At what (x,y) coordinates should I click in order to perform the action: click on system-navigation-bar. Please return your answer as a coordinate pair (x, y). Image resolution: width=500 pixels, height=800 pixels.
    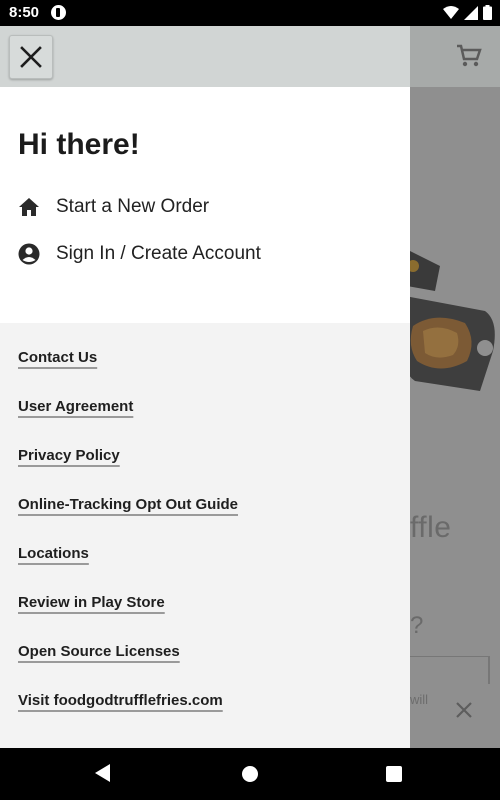
    Looking at the image, I should click on (250, 774).